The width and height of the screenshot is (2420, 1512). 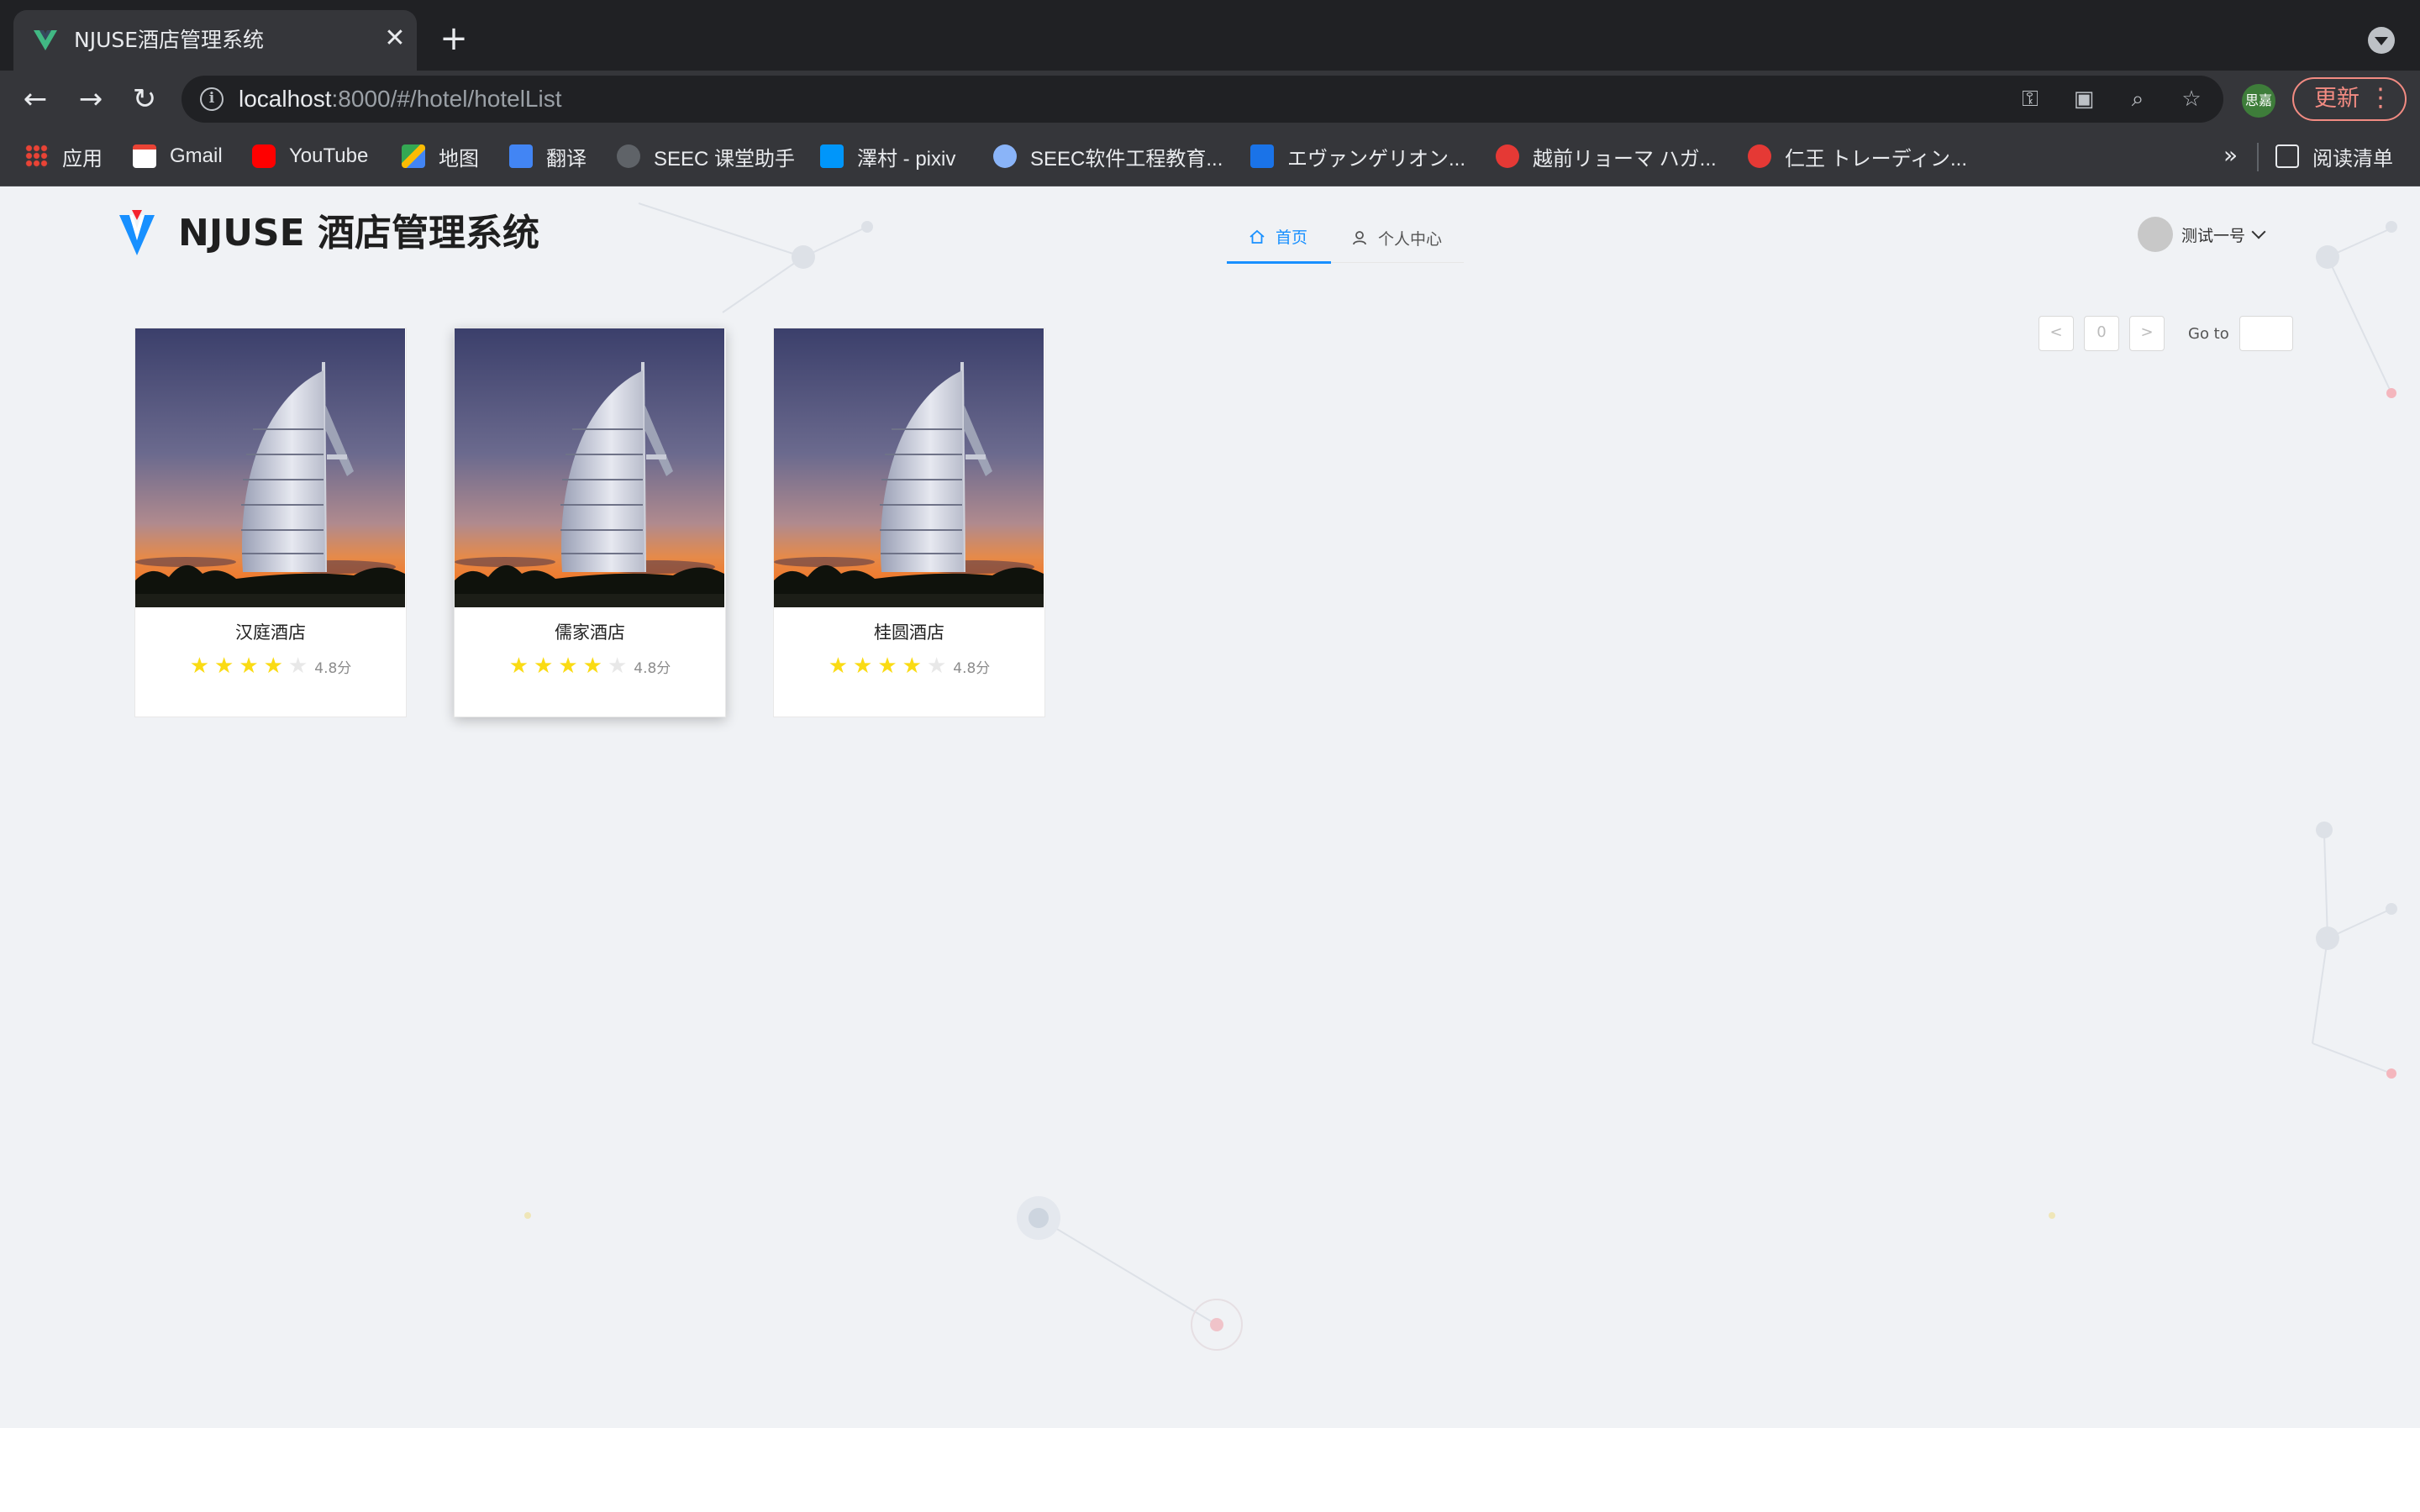 I want to click on hotel-name: 桂圆酒店, so click(x=909, y=632).